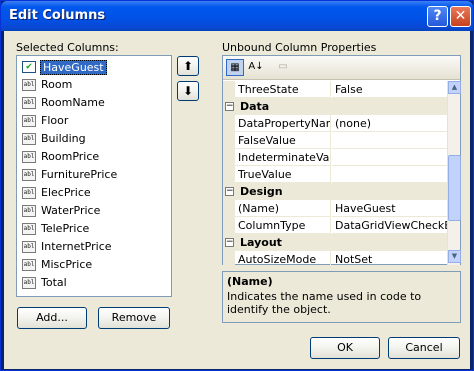 Image resolution: width=474 pixels, height=371 pixels. I want to click on property-name: ThreeState, so click(283, 89).